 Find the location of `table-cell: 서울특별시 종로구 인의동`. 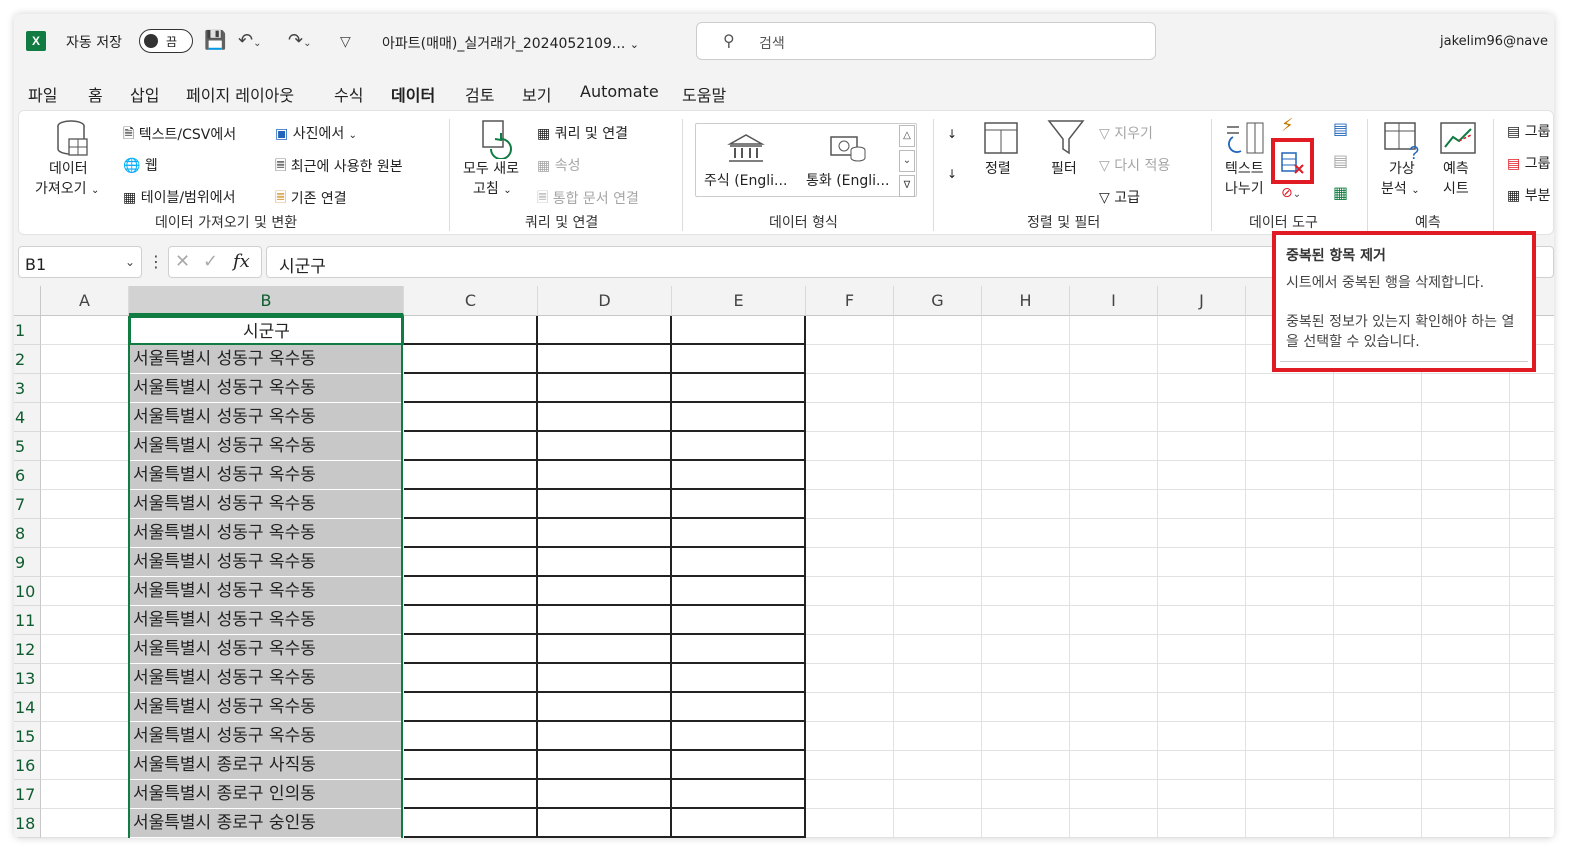

table-cell: 서울특별시 종로구 인의동 is located at coordinates (266, 794).